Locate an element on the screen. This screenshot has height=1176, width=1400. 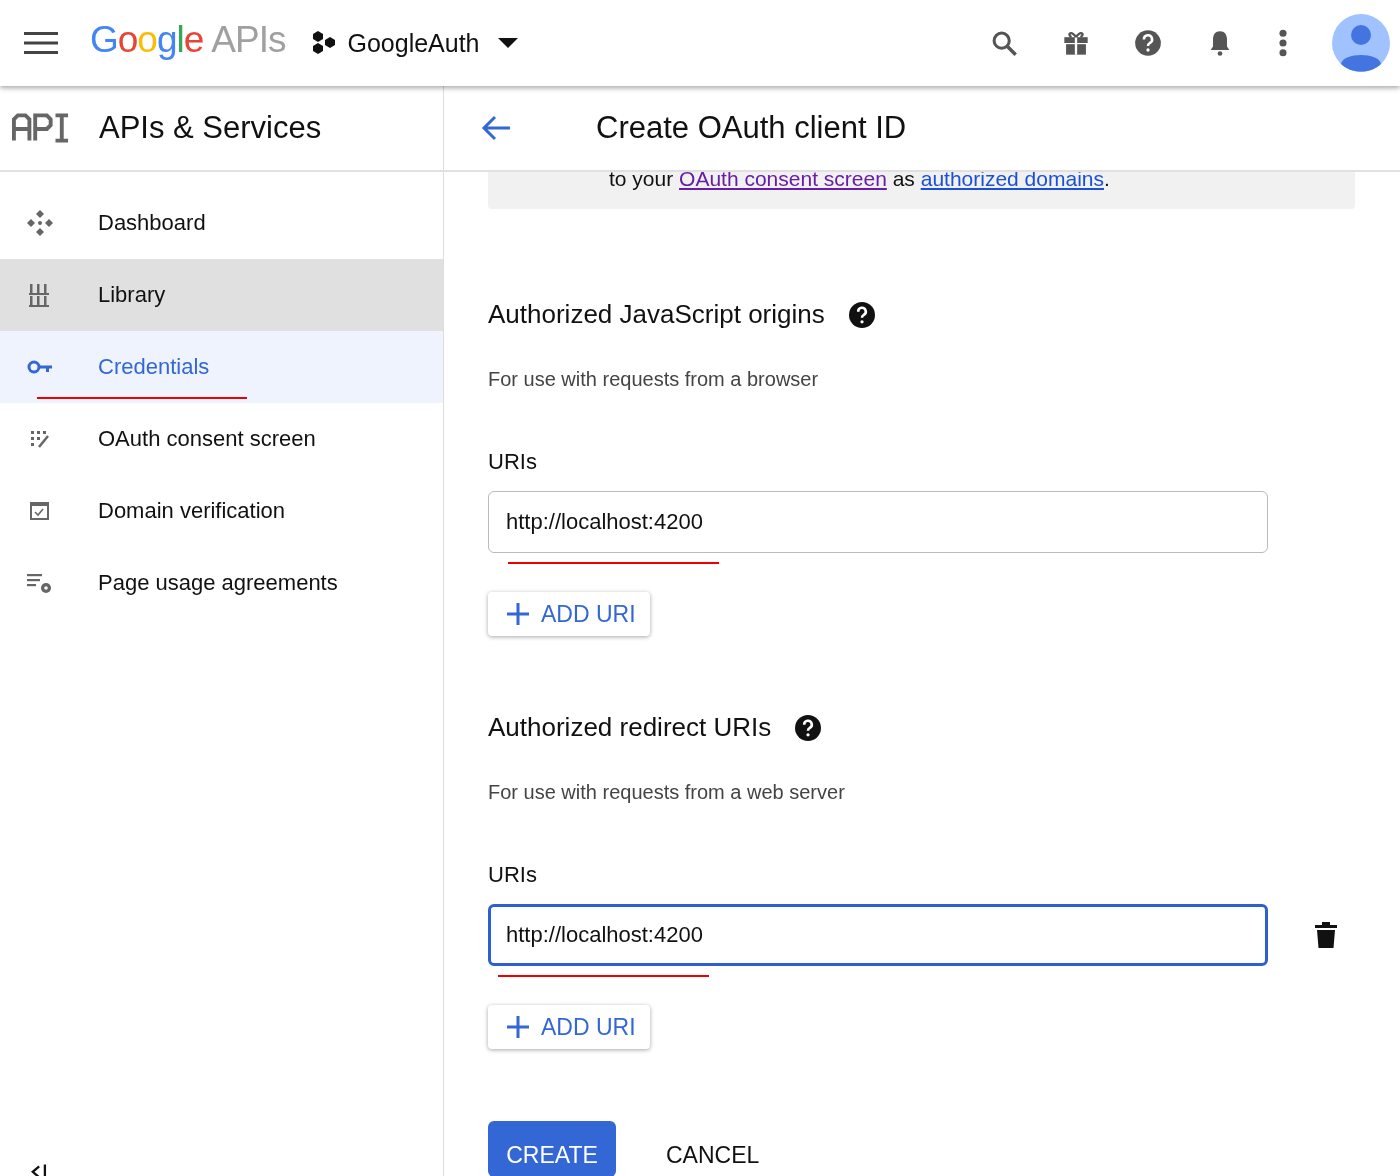
back-arrow-icon is located at coordinates (496, 128).